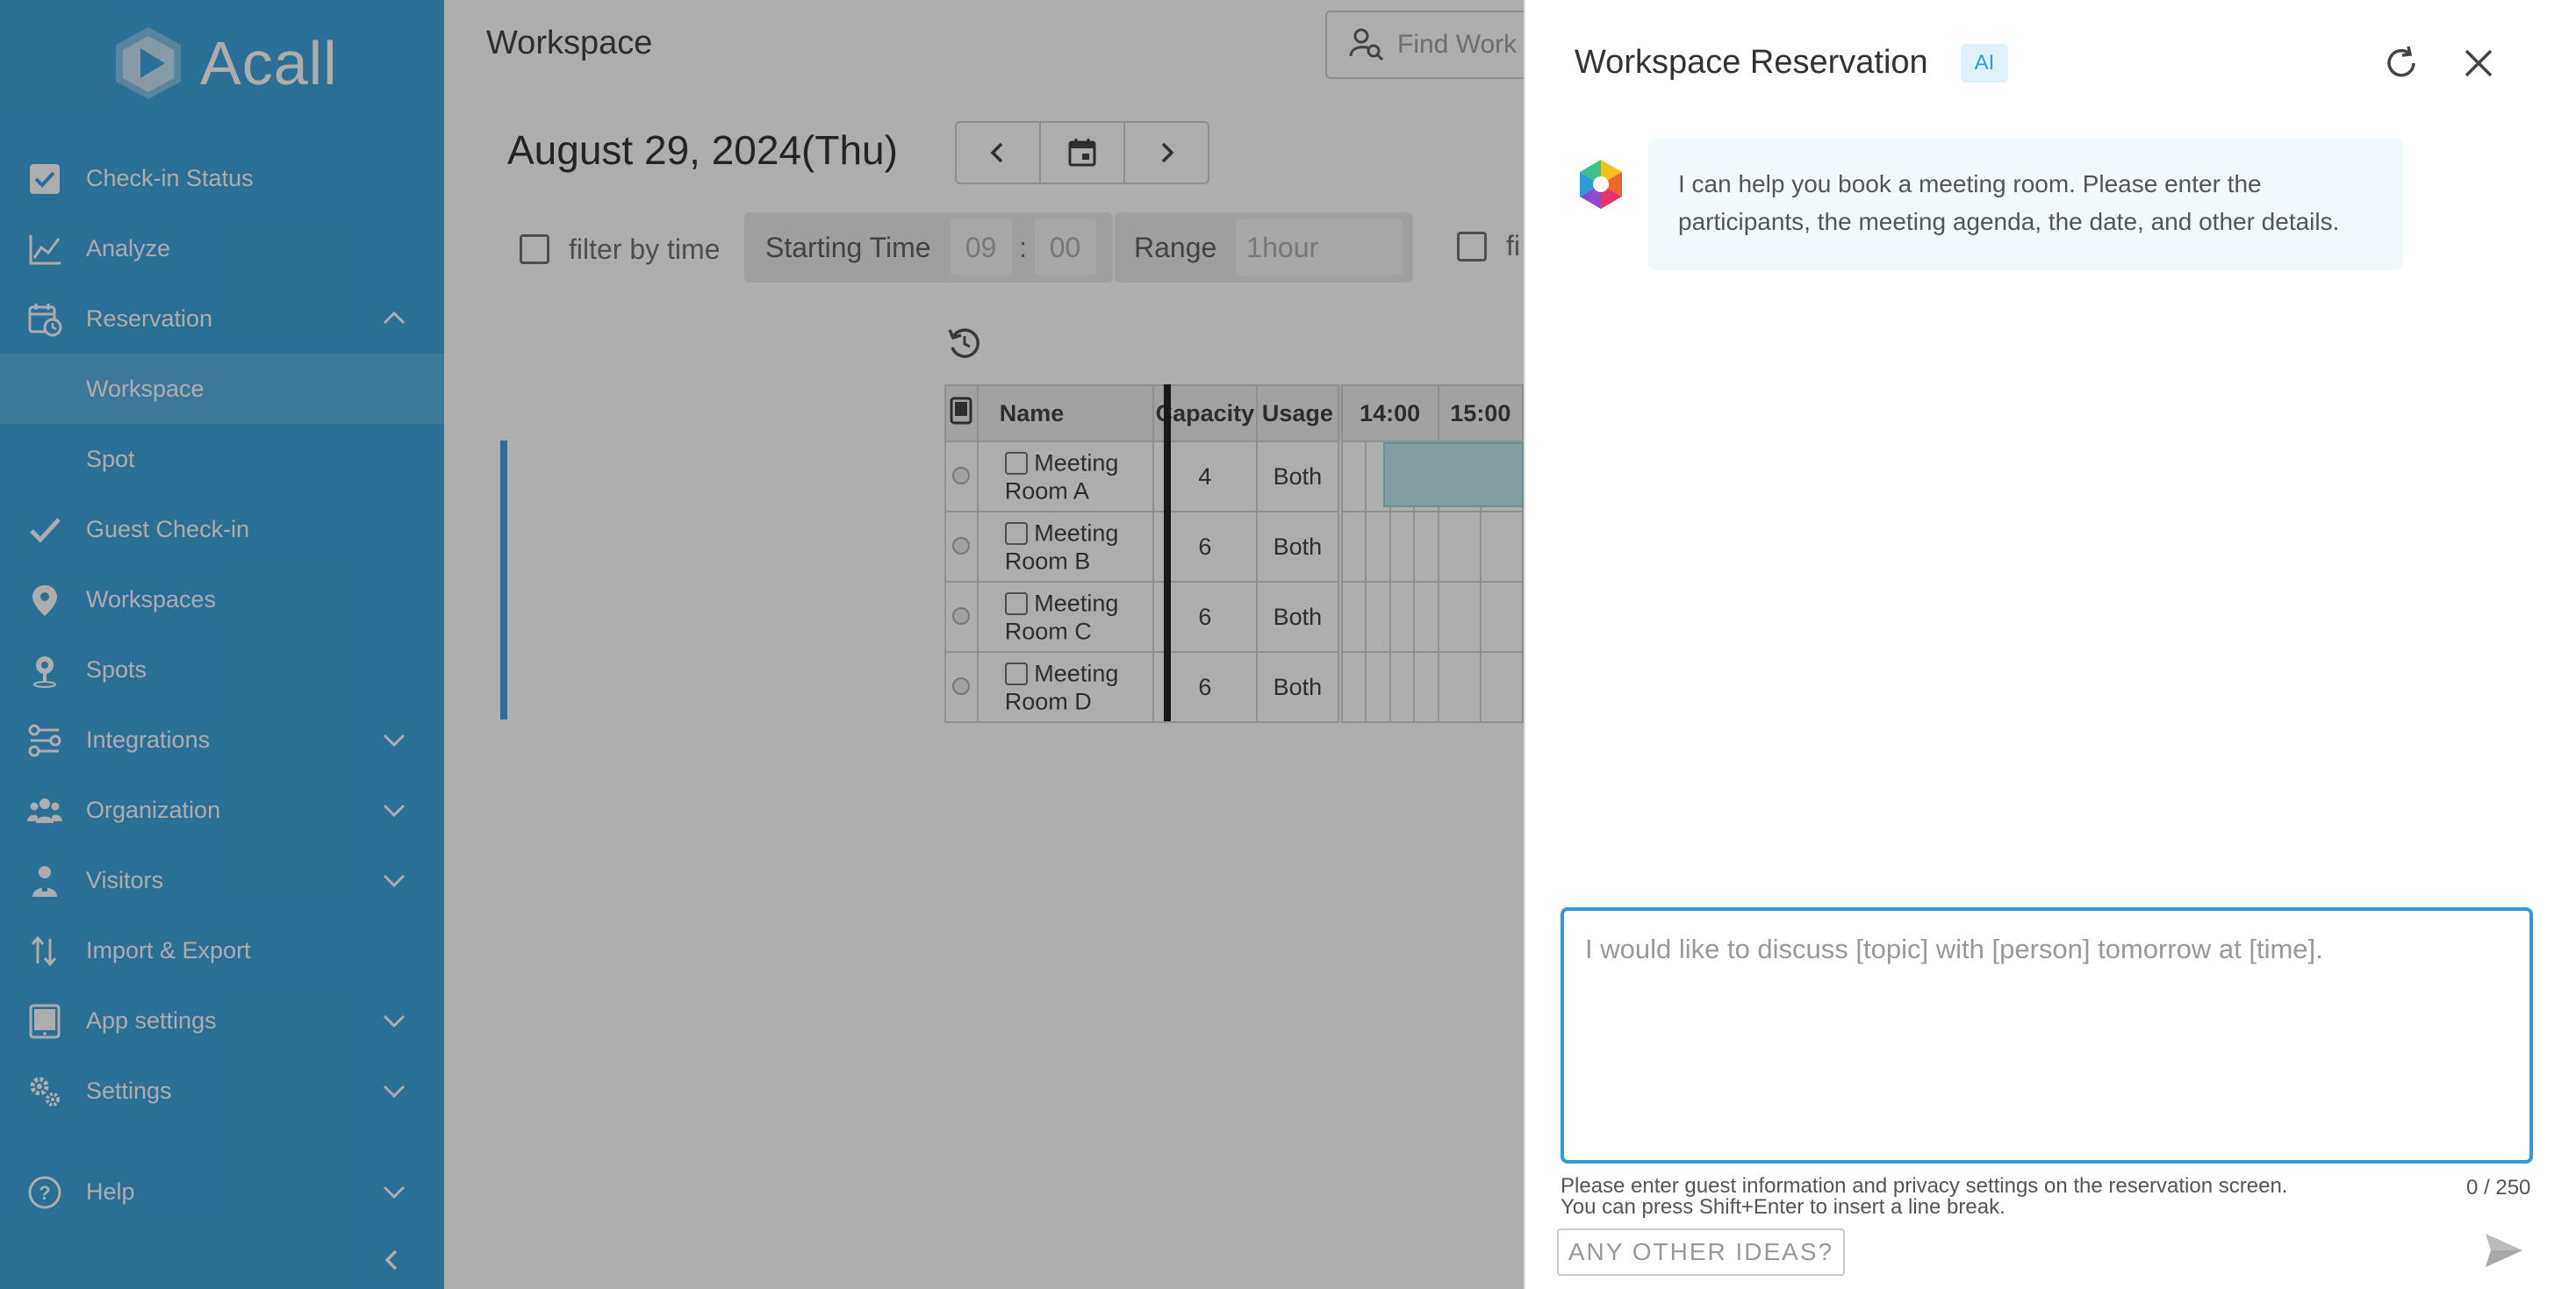 This screenshot has height=1289, width=2576. What do you see at coordinates (2478, 63) in the screenshot?
I see `close-icon` at bounding box center [2478, 63].